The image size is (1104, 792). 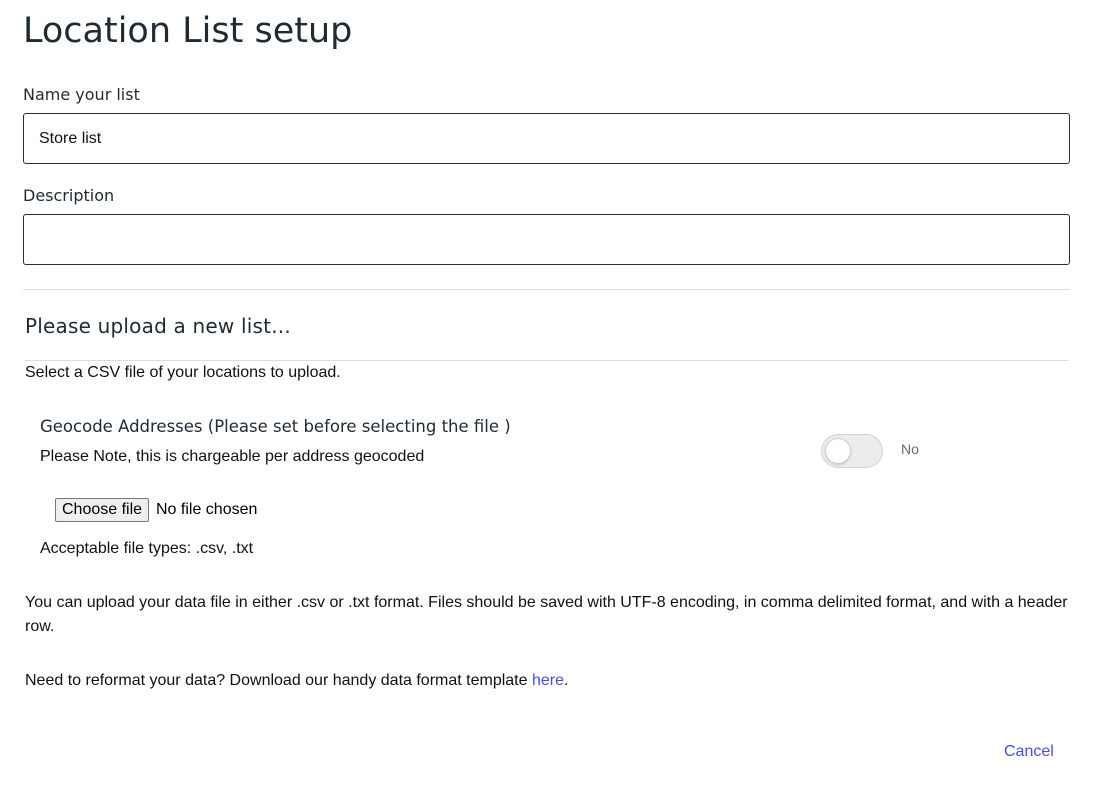 I want to click on choose-file-button: Choose file, so click(x=102, y=510).